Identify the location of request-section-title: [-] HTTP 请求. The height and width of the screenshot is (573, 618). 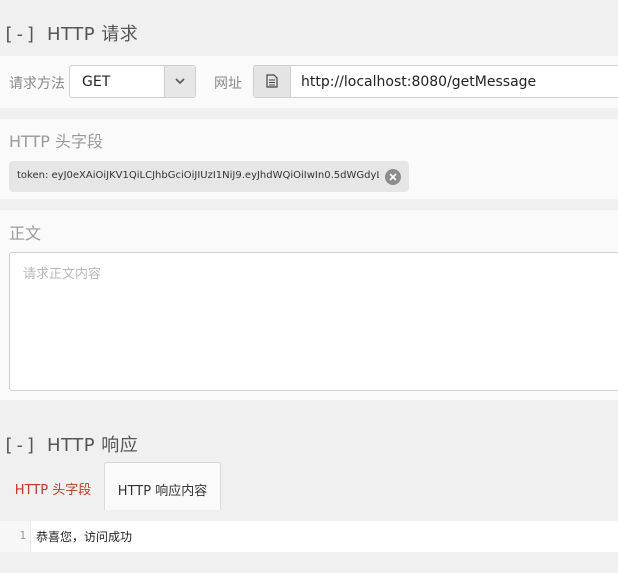
(70, 33).